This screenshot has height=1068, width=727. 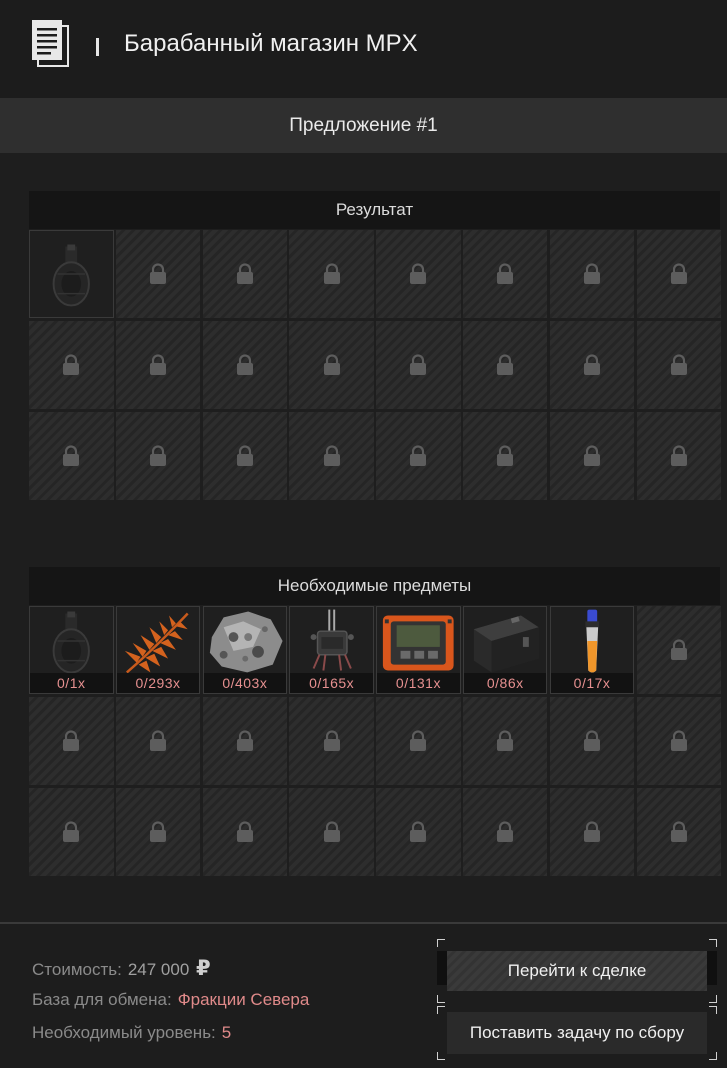 What do you see at coordinates (363, 125) in the screenshot?
I see `offer-tab: Предложение #1` at bounding box center [363, 125].